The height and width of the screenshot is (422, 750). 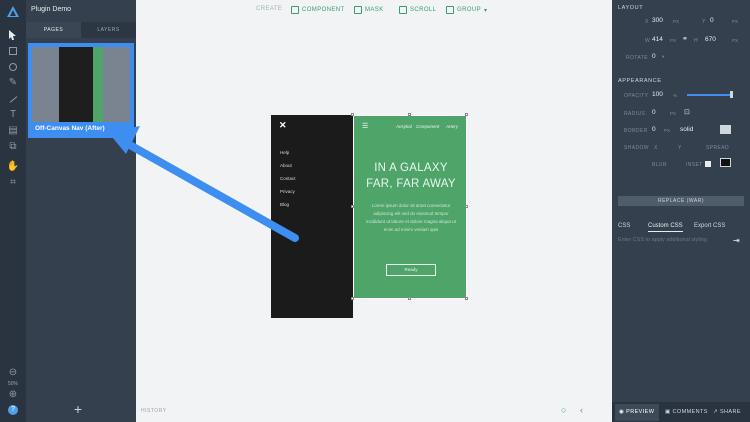 I want to click on component-icon: ⧉, so click(x=13, y=147).